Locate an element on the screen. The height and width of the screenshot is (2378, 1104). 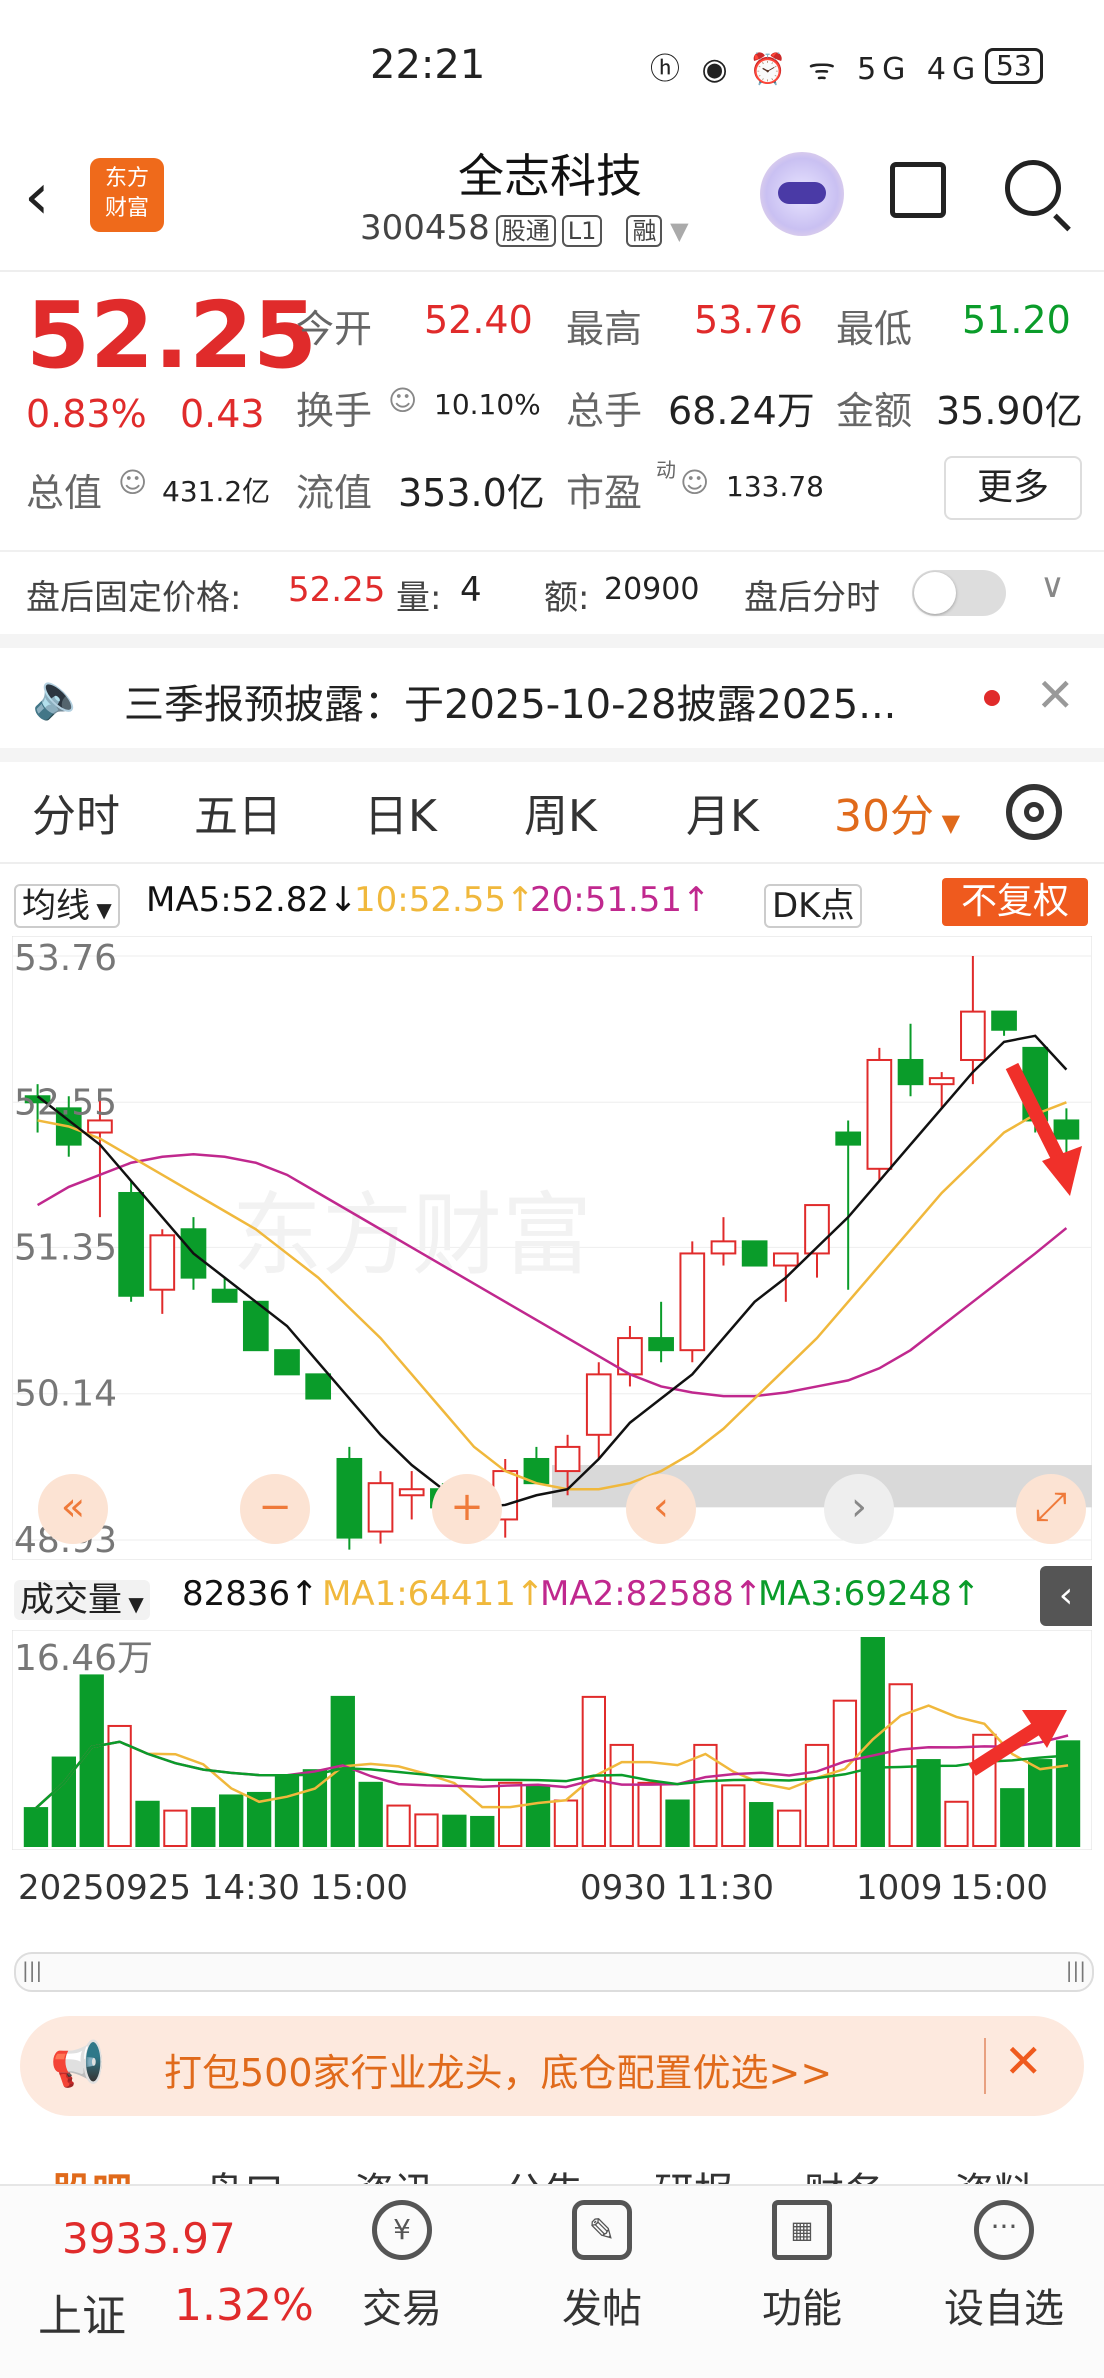
promo-banner: 📢 打包500家行业龙头，底仓配置优选>> ✕ is located at coordinates (552, 2066).